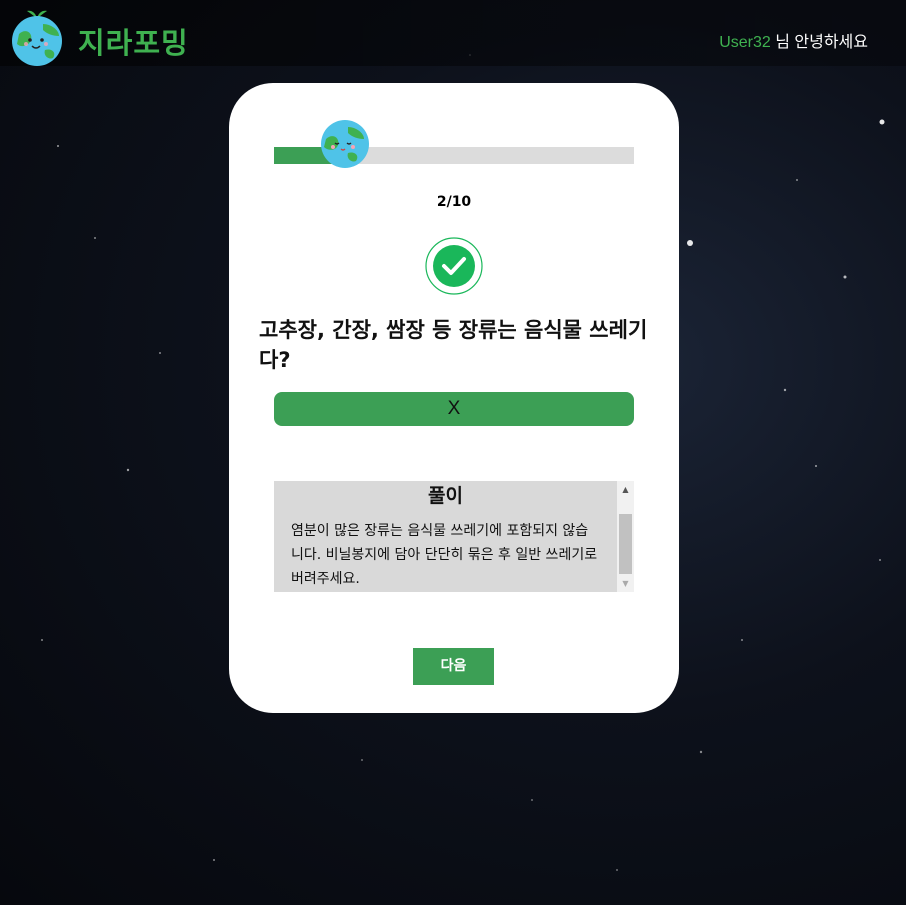 The width and height of the screenshot is (906, 905). Describe the element at coordinates (453, 345) in the screenshot. I see `question-text: 고추장, 간장, 쌈장 등 장류는 음식물 쓰레기다?` at that location.